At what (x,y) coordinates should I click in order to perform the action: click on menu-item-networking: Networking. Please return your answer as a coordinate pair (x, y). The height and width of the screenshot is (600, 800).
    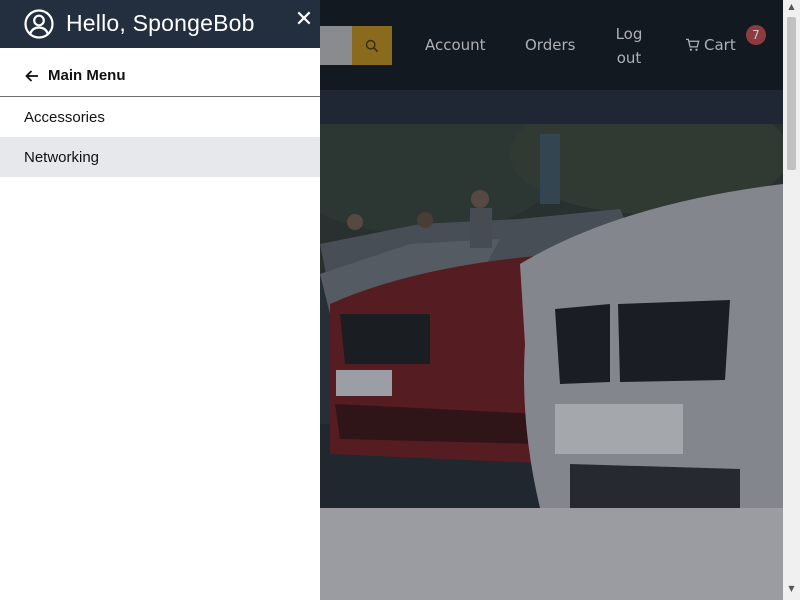
    Looking at the image, I should click on (160, 157).